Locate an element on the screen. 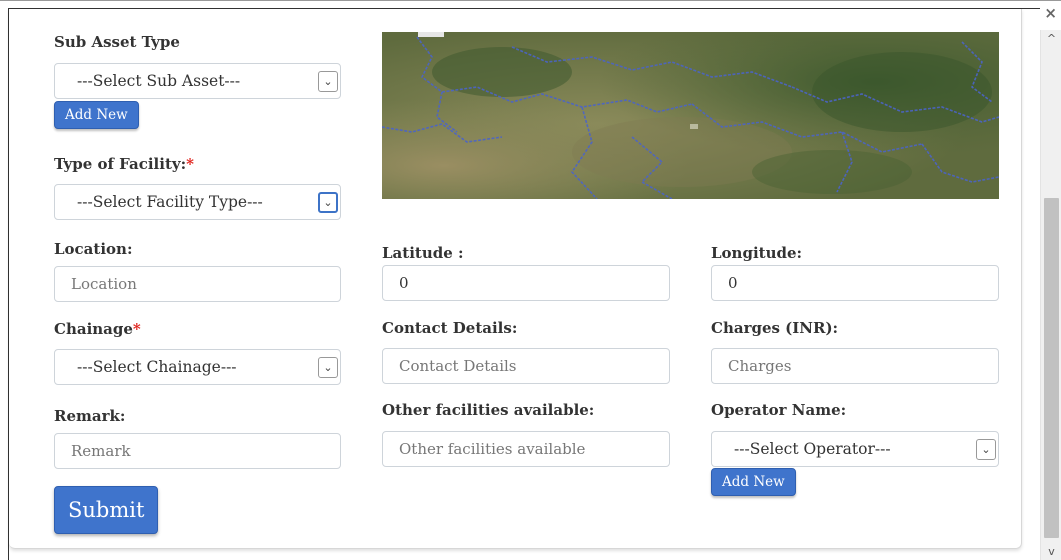 The image size is (1061, 560). chainage-selected: ---Select Chainage--- is located at coordinates (157, 367).